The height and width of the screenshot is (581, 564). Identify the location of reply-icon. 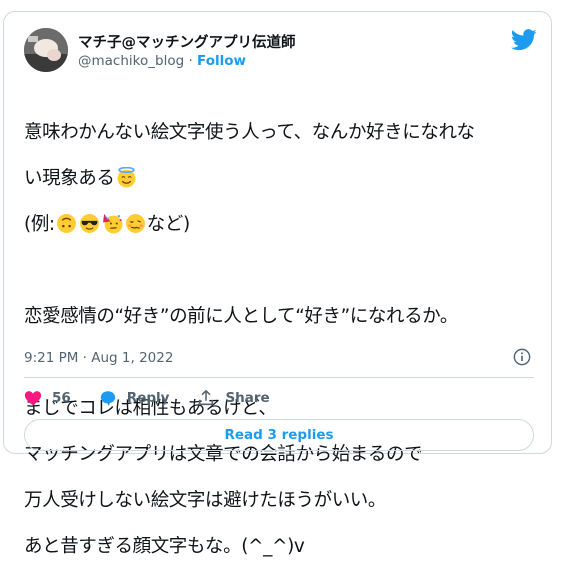
(107, 399).